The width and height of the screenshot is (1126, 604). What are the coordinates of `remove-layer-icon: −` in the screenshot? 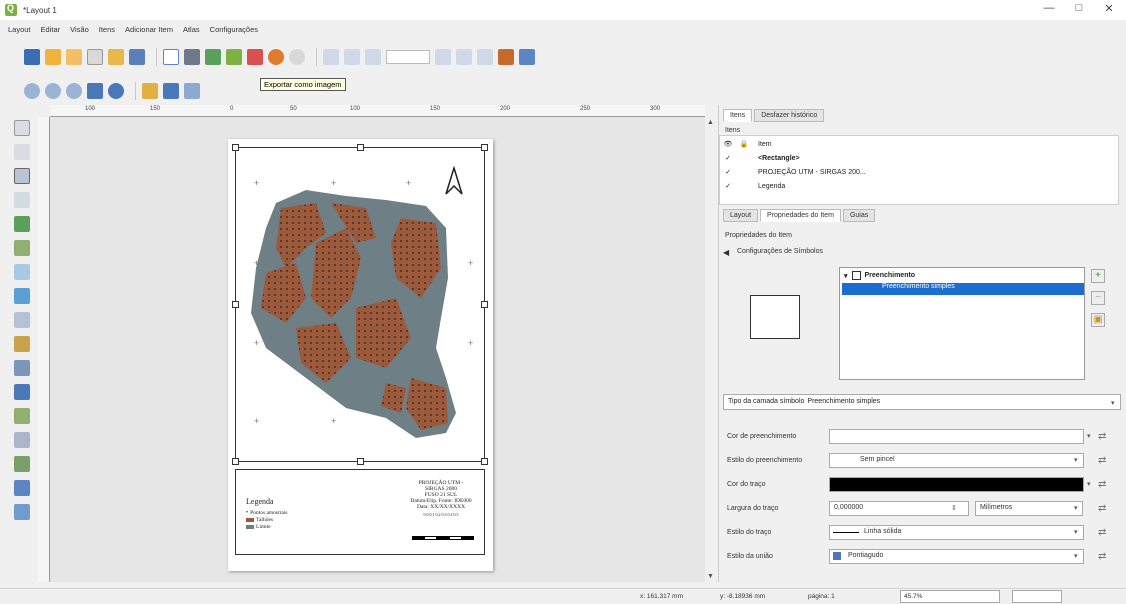 It's located at (1098, 298).